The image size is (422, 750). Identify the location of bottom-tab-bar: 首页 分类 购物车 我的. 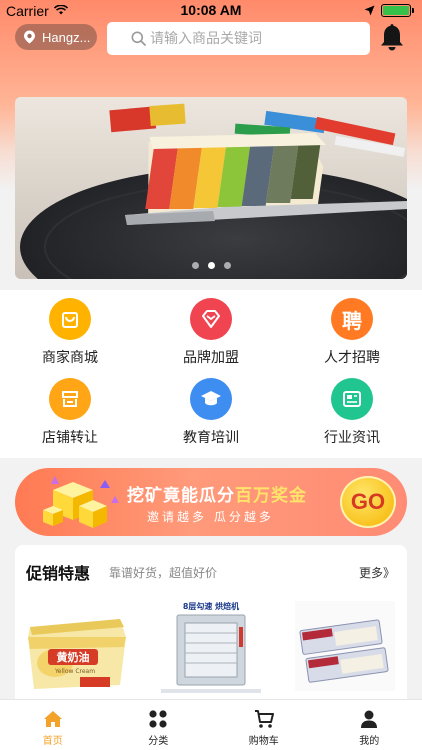
(211, 724).